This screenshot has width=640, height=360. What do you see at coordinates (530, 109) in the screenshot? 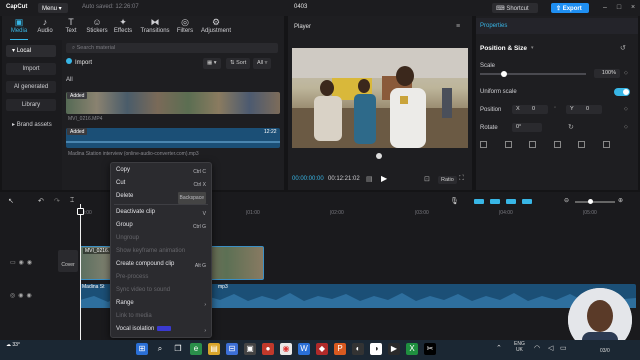
I see `position-x-field: X0` at bounding box center [530, 109].